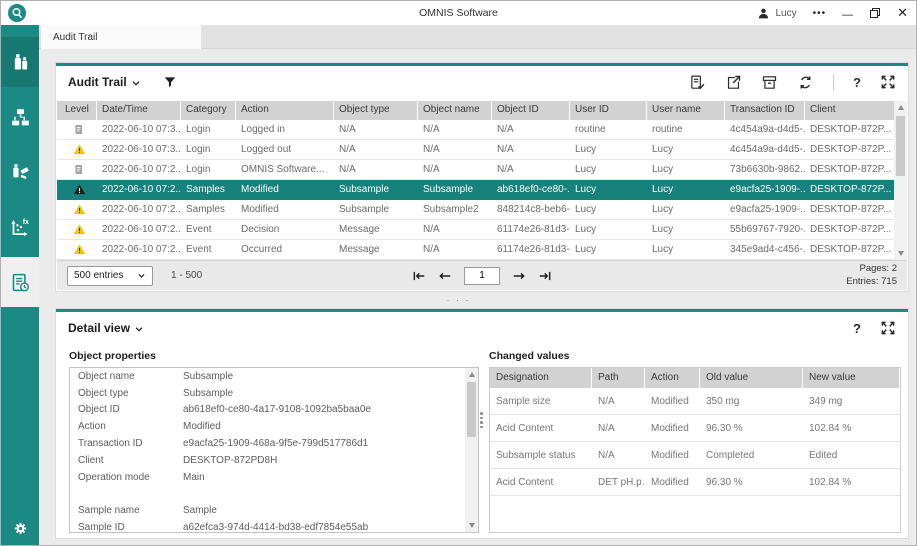 This screenshot has width=917, height=546. What do you see at coordinates (697, 82) in the screenshot?
I see `report-button` at bounding box center [697, 82].